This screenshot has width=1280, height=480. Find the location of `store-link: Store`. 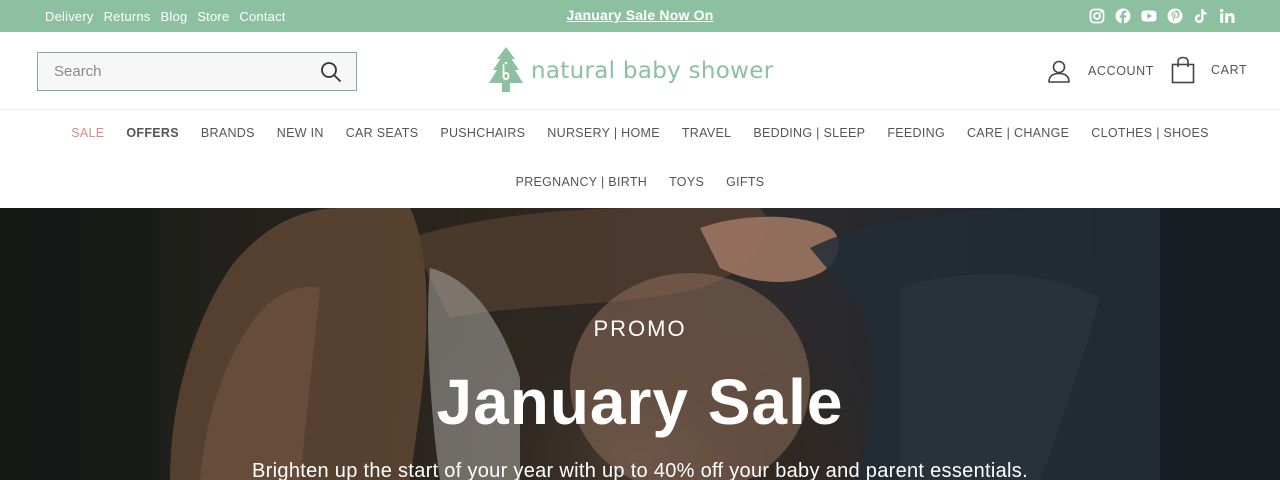

store-link: Store is located at coordinates (213, 16).